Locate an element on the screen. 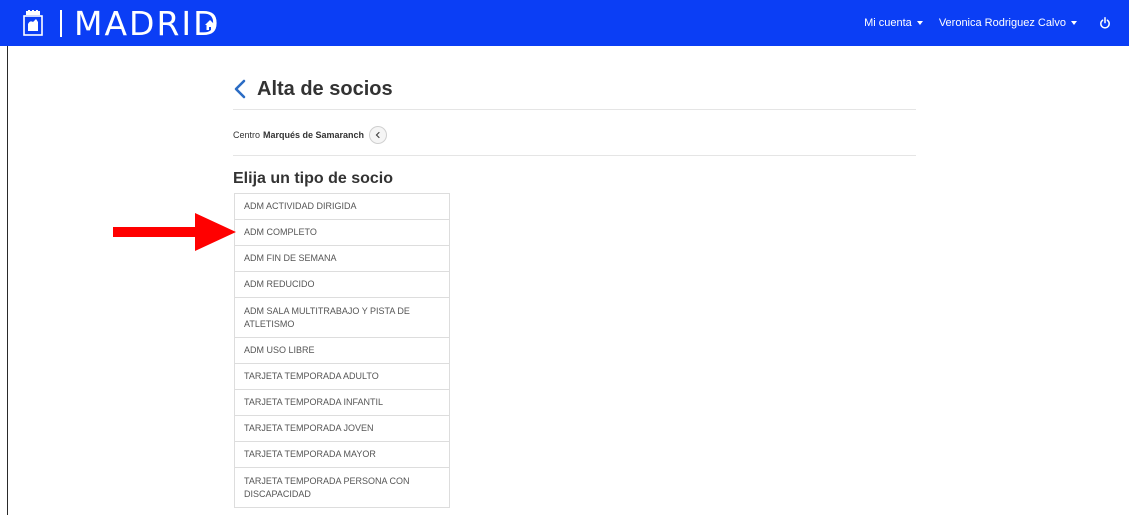 The width and height of the screenshot is (1129, 515). list-item-adm-completo: ADM COMPLETO is located at coordinates (342, 233).